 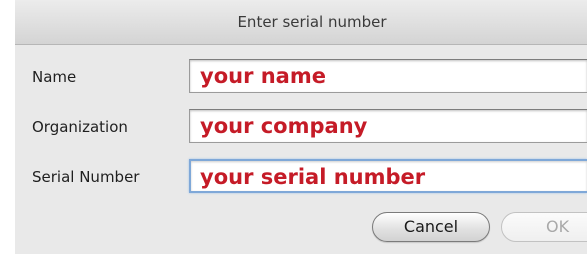 What do you see at coordinates (388, 126) in the screenshot?
I see `organization-field: your company` at bounding box center [388, 126].